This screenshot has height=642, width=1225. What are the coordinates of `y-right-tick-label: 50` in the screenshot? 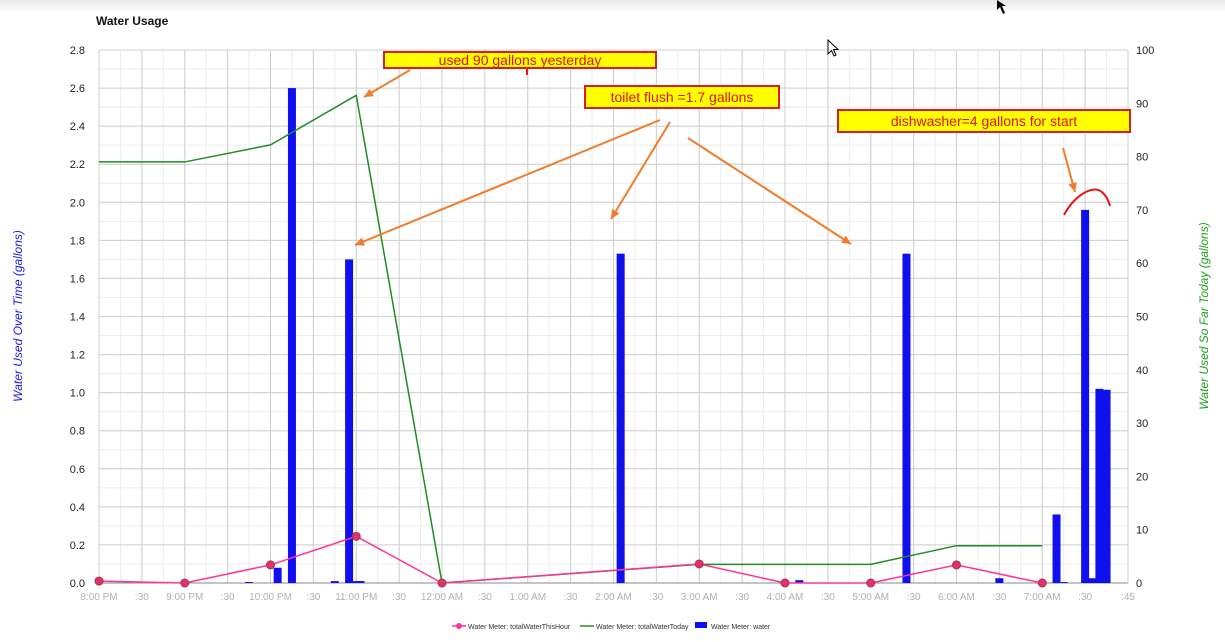 It's located at (1142, 318).